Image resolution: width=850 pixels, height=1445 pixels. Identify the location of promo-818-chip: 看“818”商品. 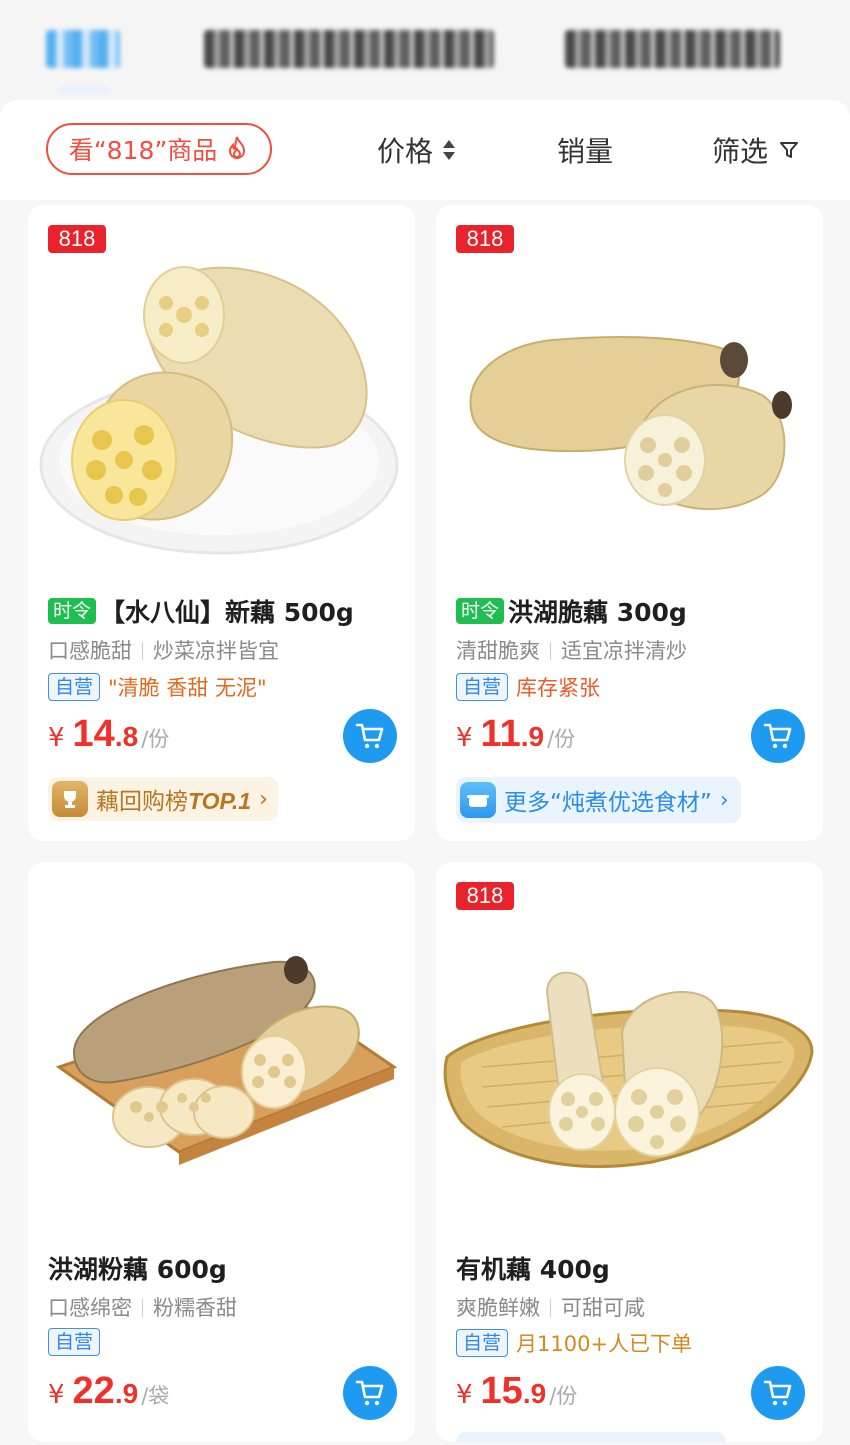
(159, 149).